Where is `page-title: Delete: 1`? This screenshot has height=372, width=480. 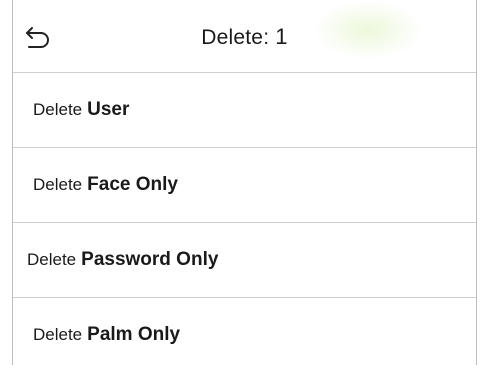
page-title: Delete: 1 is located at coordinates (244, 37).